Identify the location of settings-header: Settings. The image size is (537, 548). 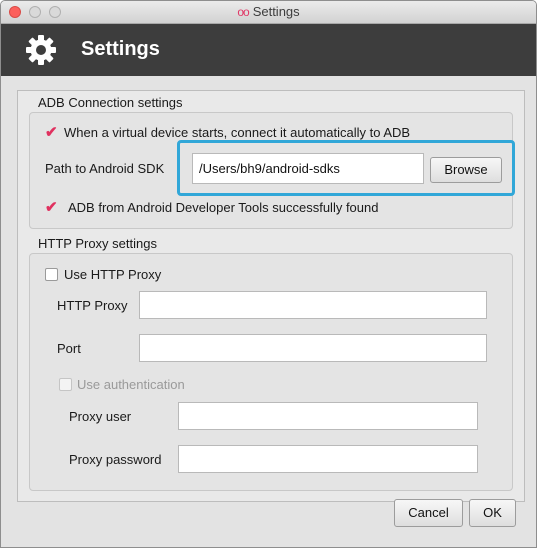
(268, 50).